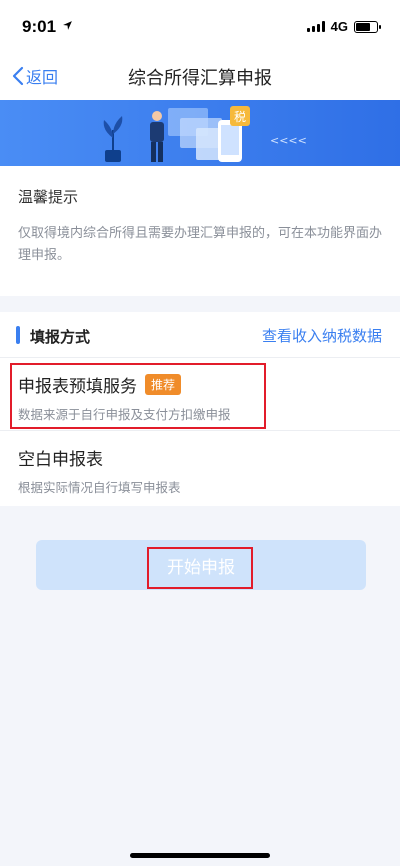 The image size is (400, 866). What do you see at coordinates (99, 487) in the screenshot?
I see `option-subtitle: 根据实际情况自行填写申报表` at bounding box center [99, 487].